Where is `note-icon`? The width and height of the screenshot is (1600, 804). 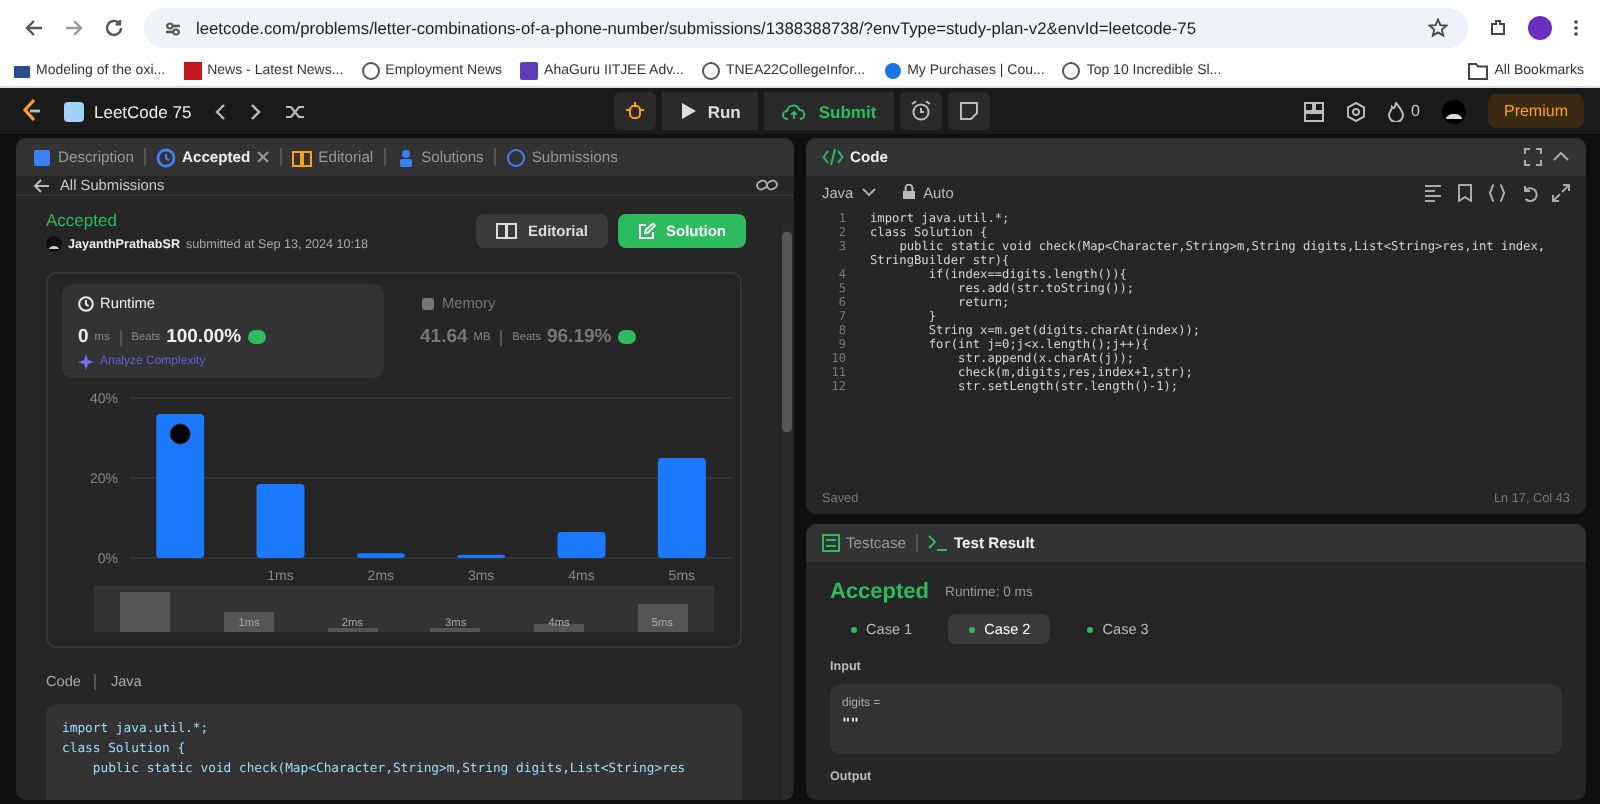 note-icon is located at coordinates (969, 111).